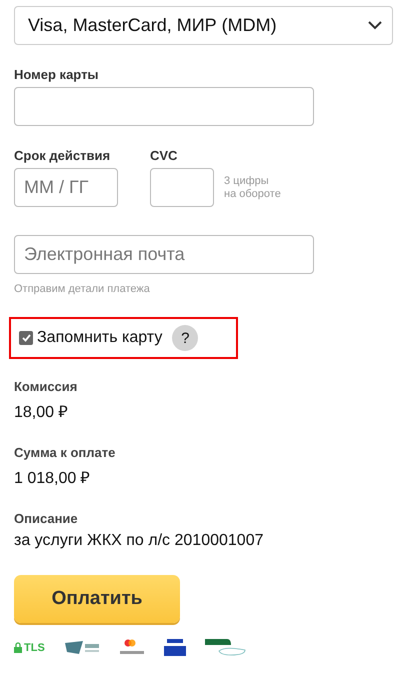 The height and width of the screenshot is (676, 401). I want to click on cvc-hint: на обороте, so click(252, 194).